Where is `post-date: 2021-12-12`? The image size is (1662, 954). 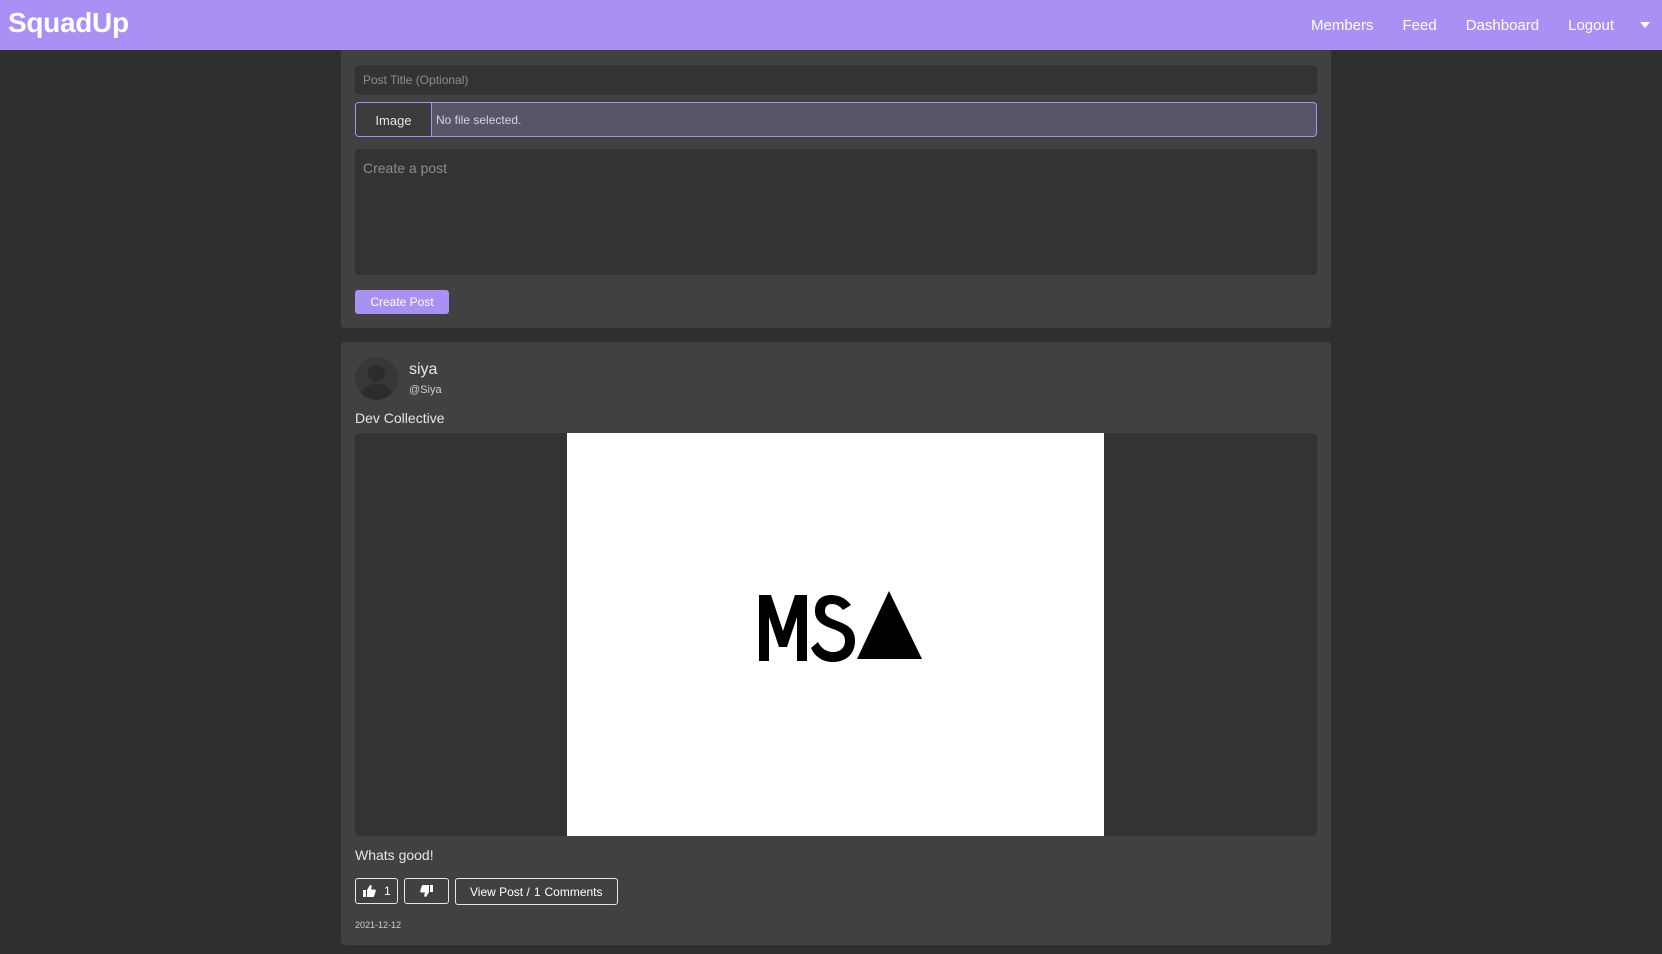 post-date: 2021-12-12 is located at coordinates (378, 925).